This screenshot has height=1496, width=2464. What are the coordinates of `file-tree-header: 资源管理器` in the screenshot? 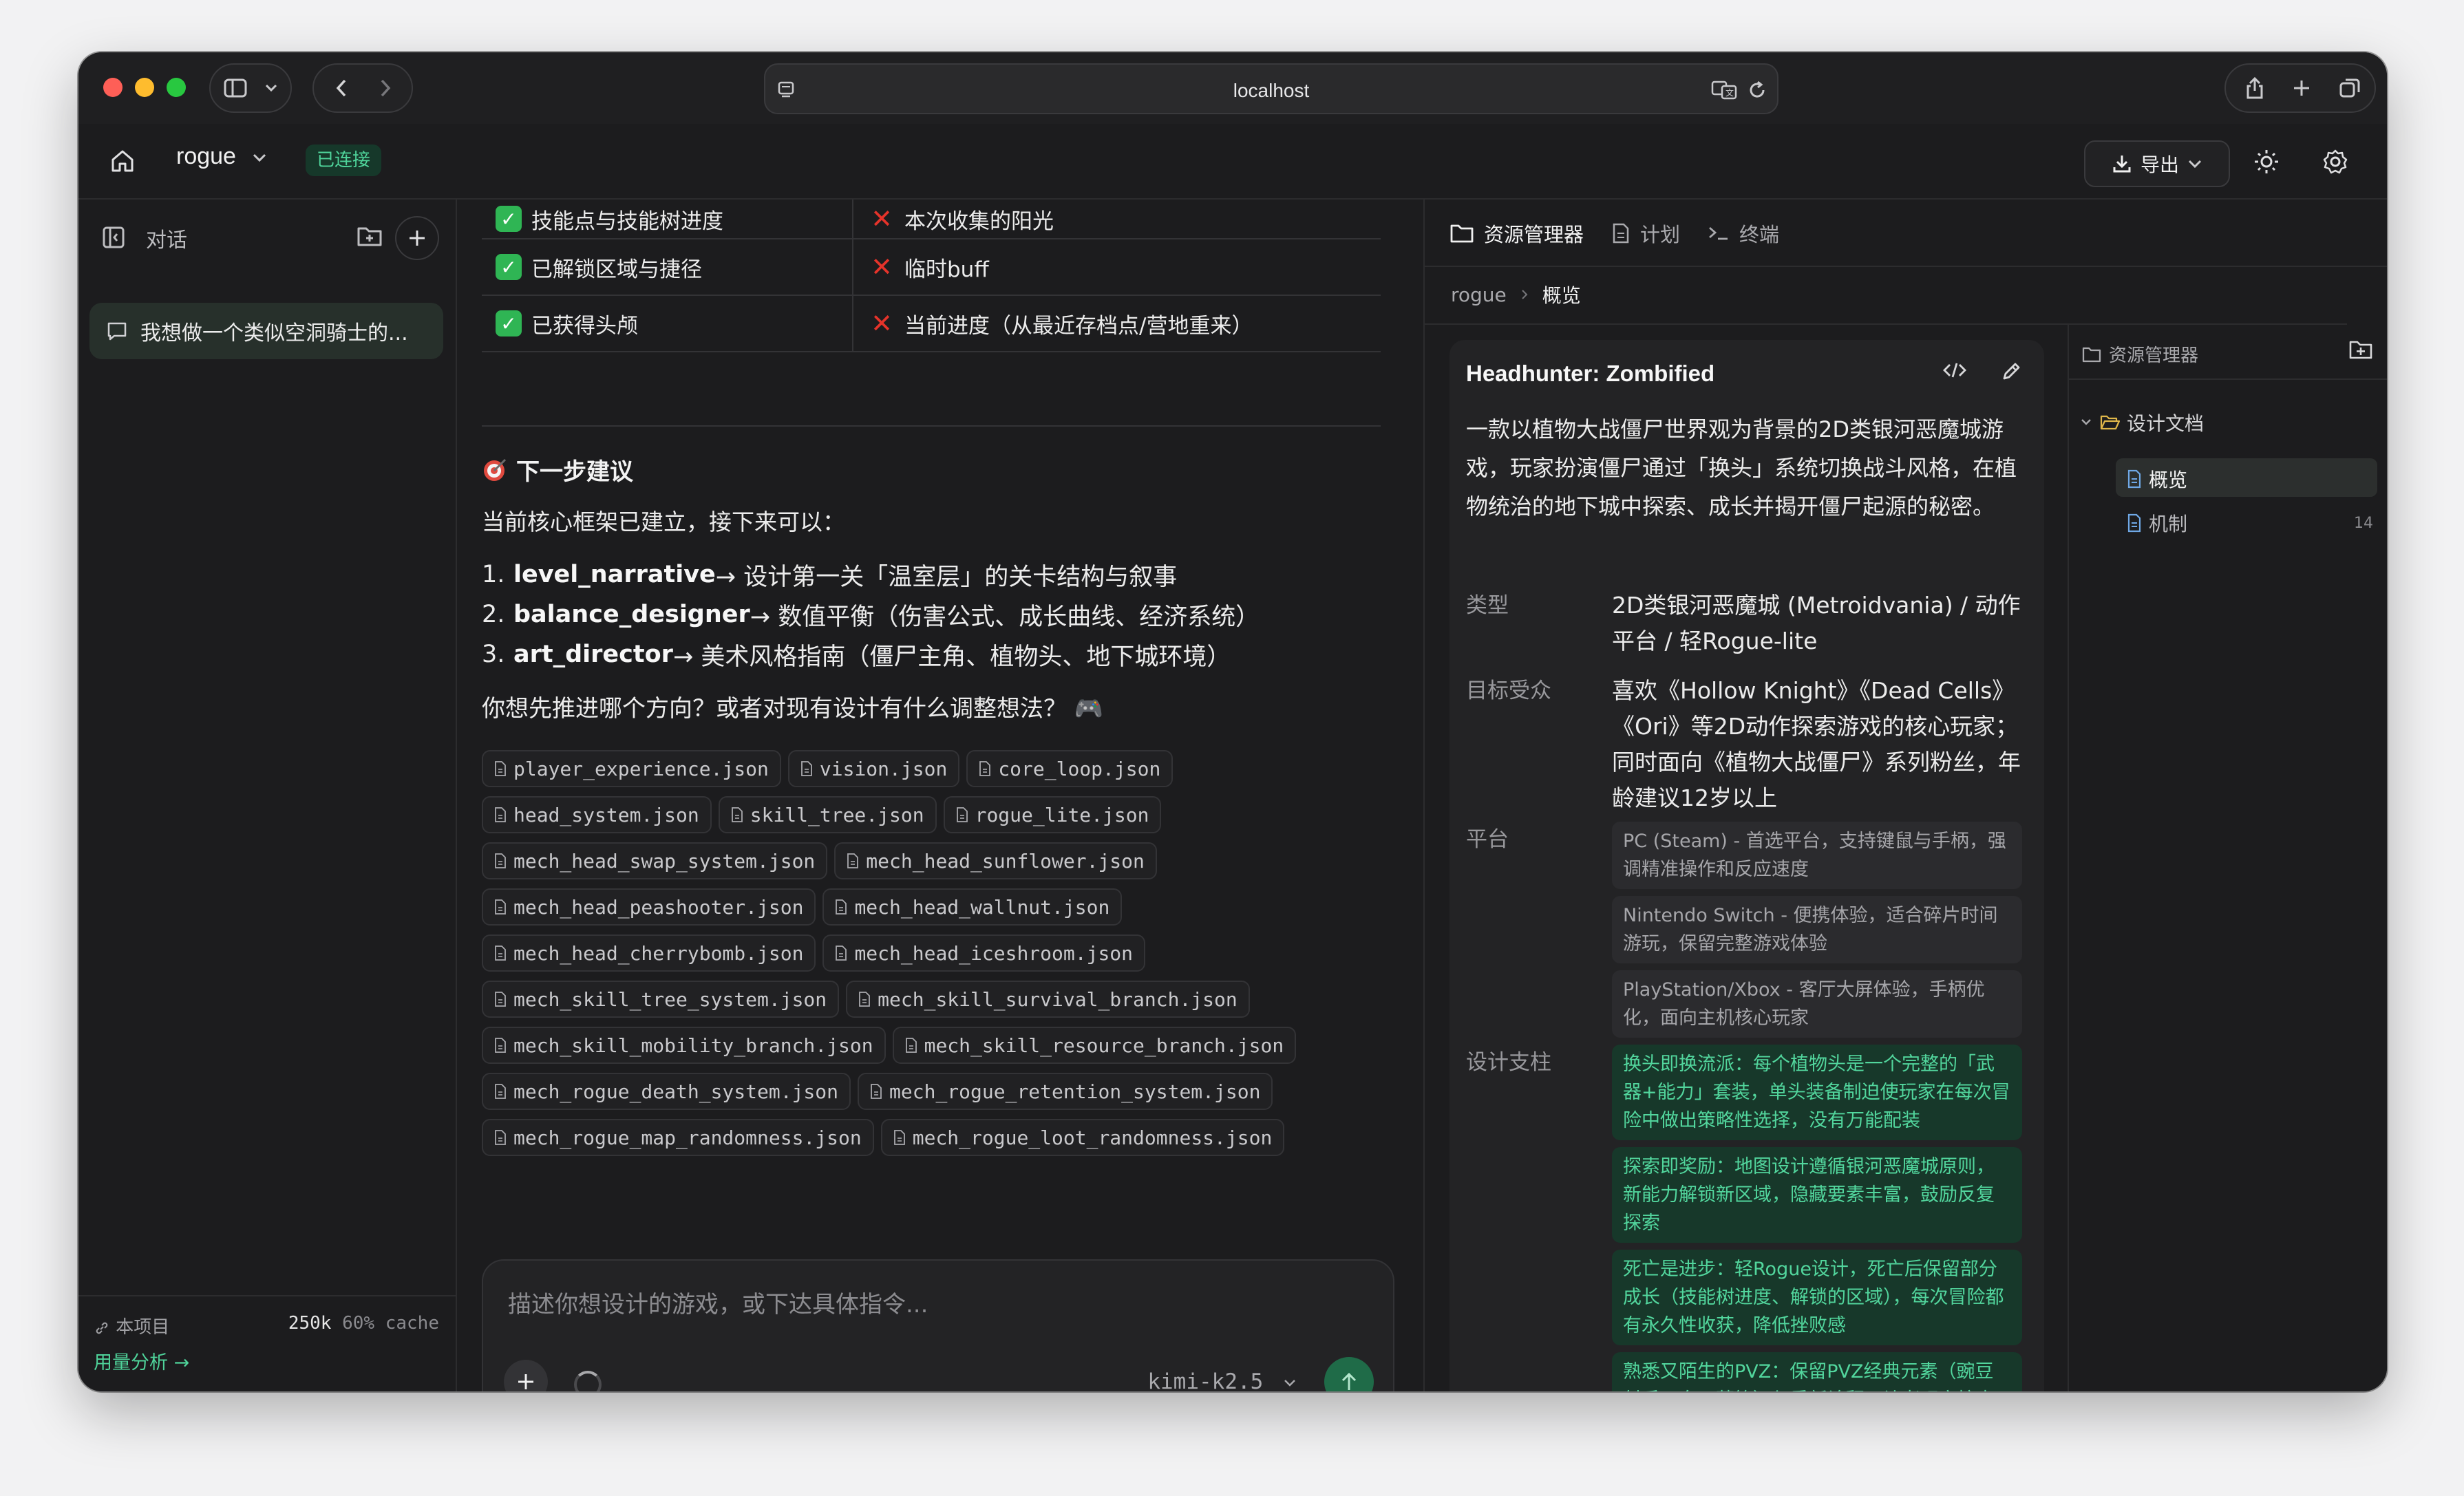 It's located at (2228, 351).